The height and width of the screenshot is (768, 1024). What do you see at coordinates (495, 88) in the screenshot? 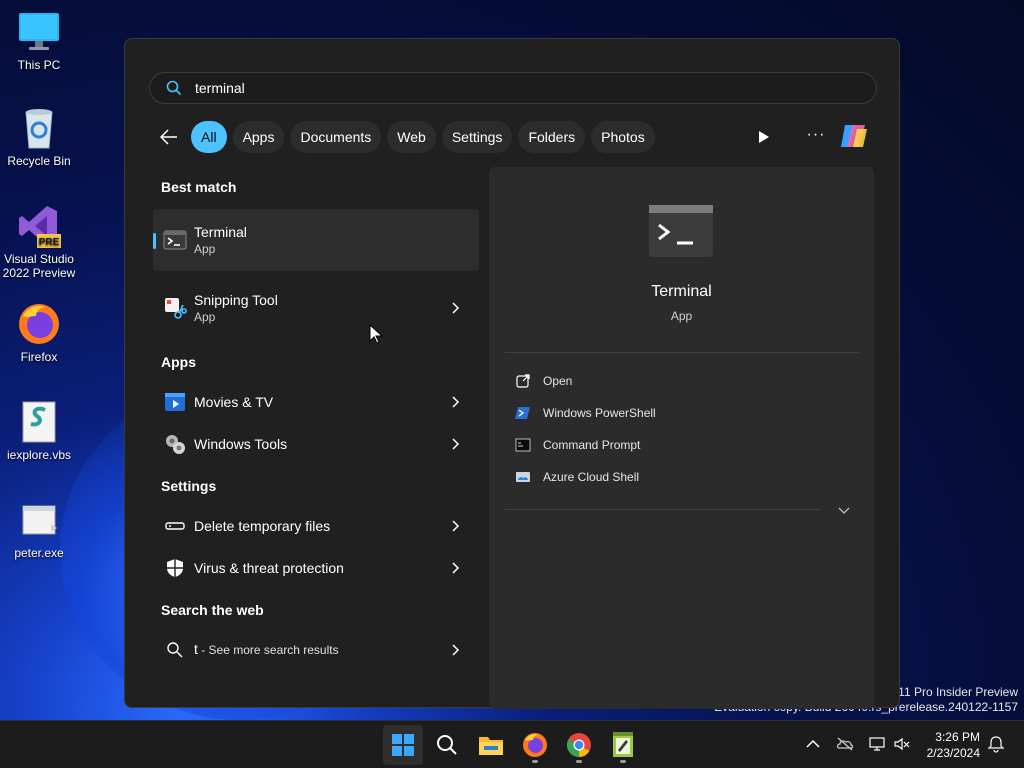
I see `search-input` at bounding box center [495, 88].